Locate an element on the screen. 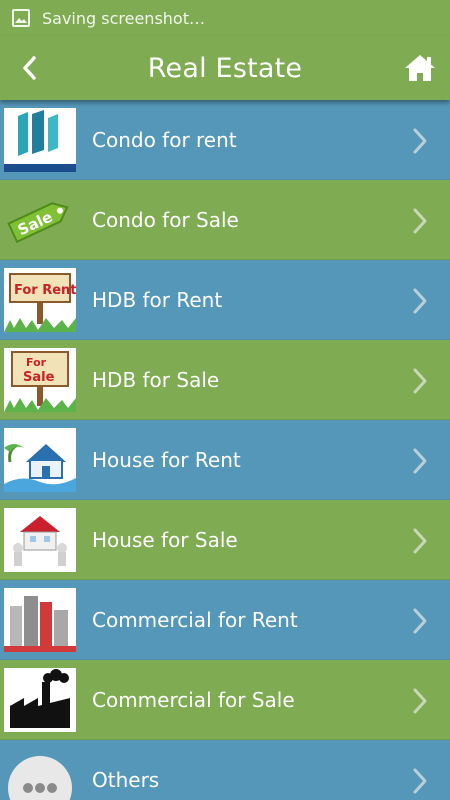 Image resolution: width=450 pixels, height=800 pixels. factory-icon is located at coordinates (40, 700).